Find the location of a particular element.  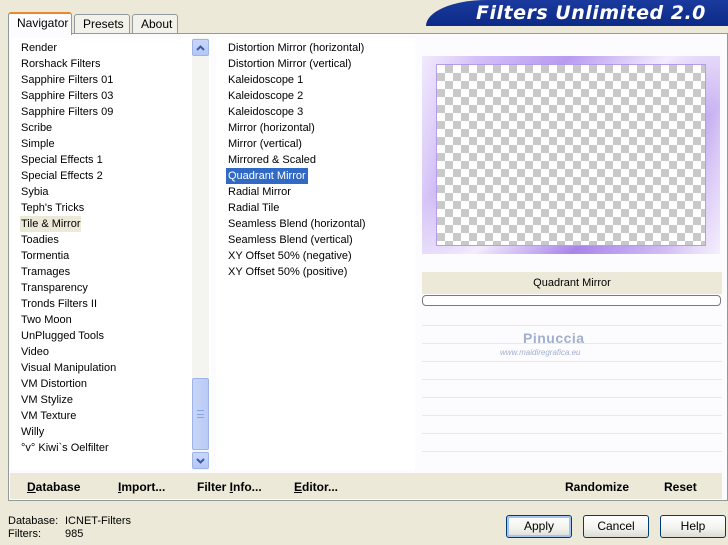

category-item: Scribe is located at coordinates (36, 128).